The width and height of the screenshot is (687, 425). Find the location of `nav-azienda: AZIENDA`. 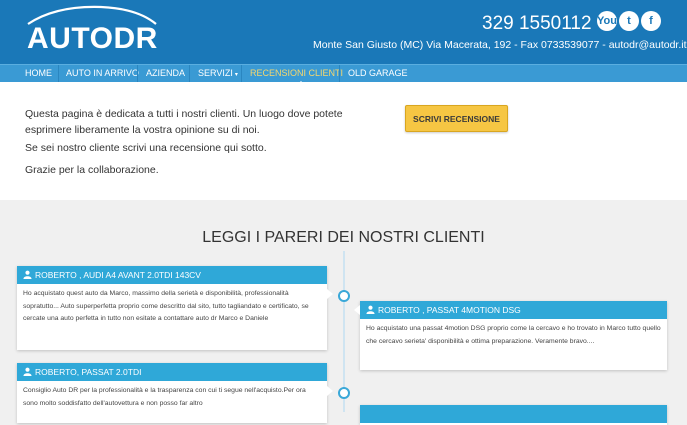

nav-azienda: AZIENDA is located at coordinates (165, 73).